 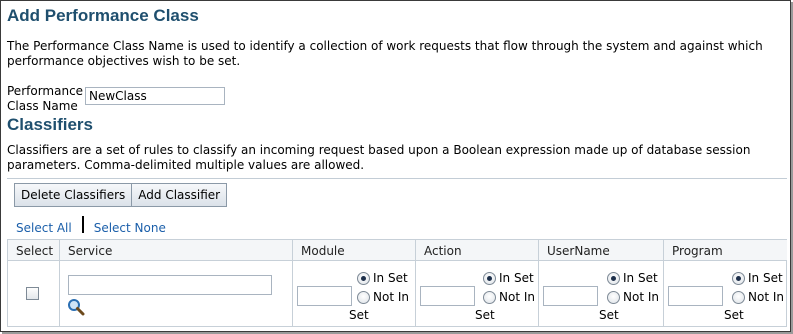 What do you see at coordinates (33, 283) in the screenshot?
I see `column-select: Select` at bounding box center [33, 283].